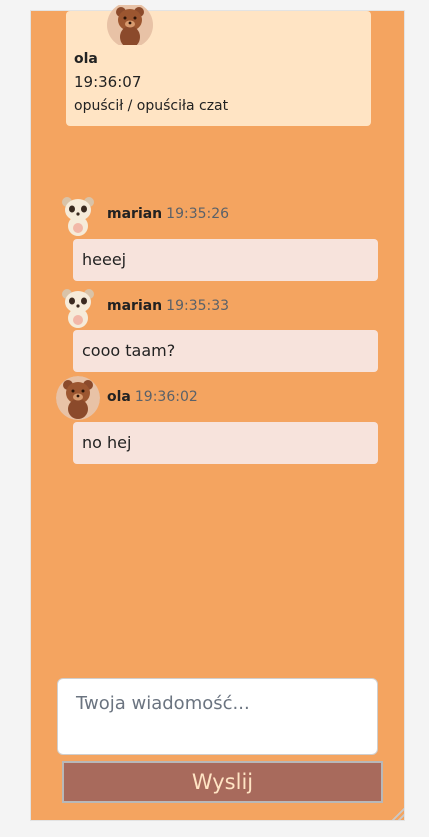 The width and height of the screenshot is (429, 837). Describe the element at coordinates (86, 59) in the screenshot. I see `notice-nick: ola` at that location.